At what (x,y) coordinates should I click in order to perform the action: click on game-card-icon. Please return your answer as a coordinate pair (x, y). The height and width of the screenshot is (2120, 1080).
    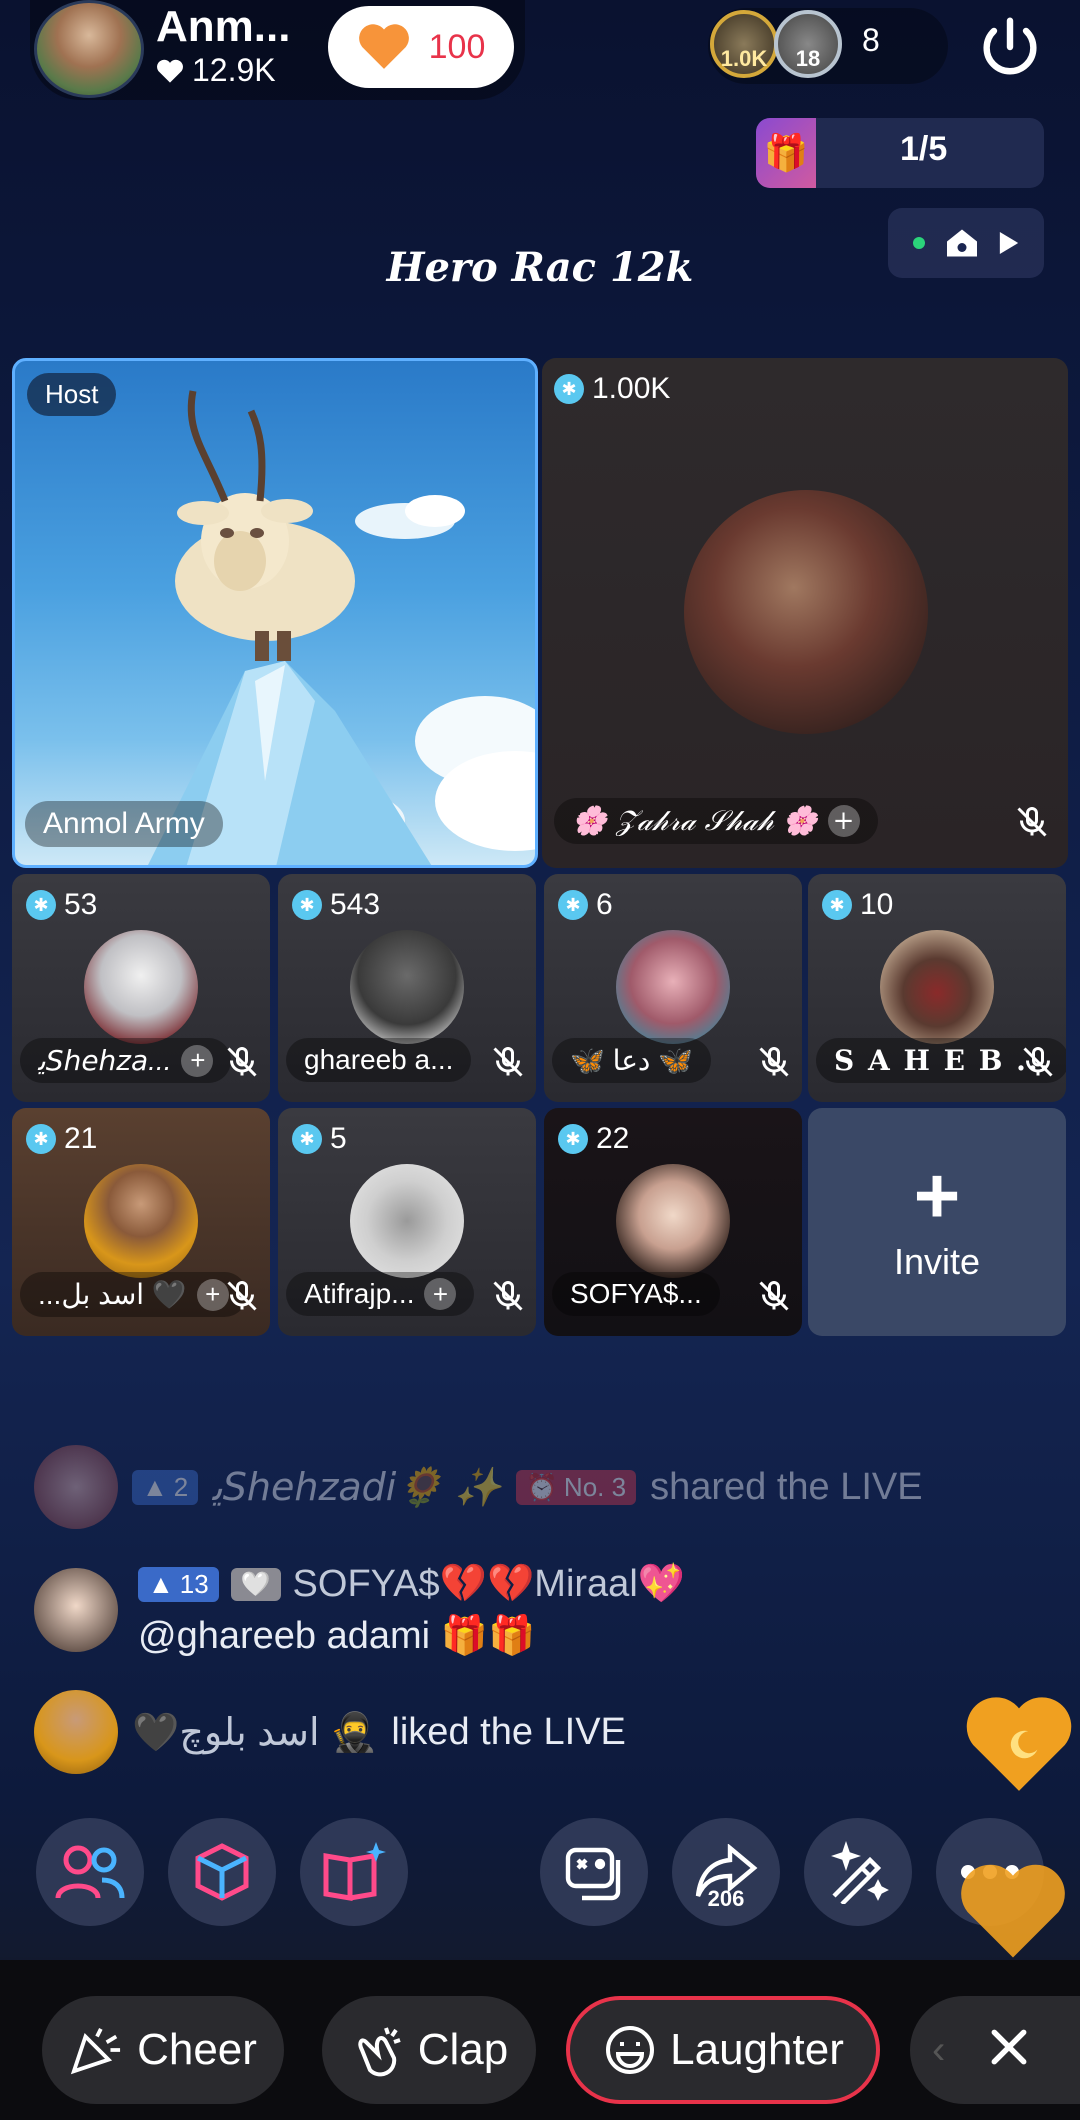
    Looking at the image, I should click on (593, 1874).